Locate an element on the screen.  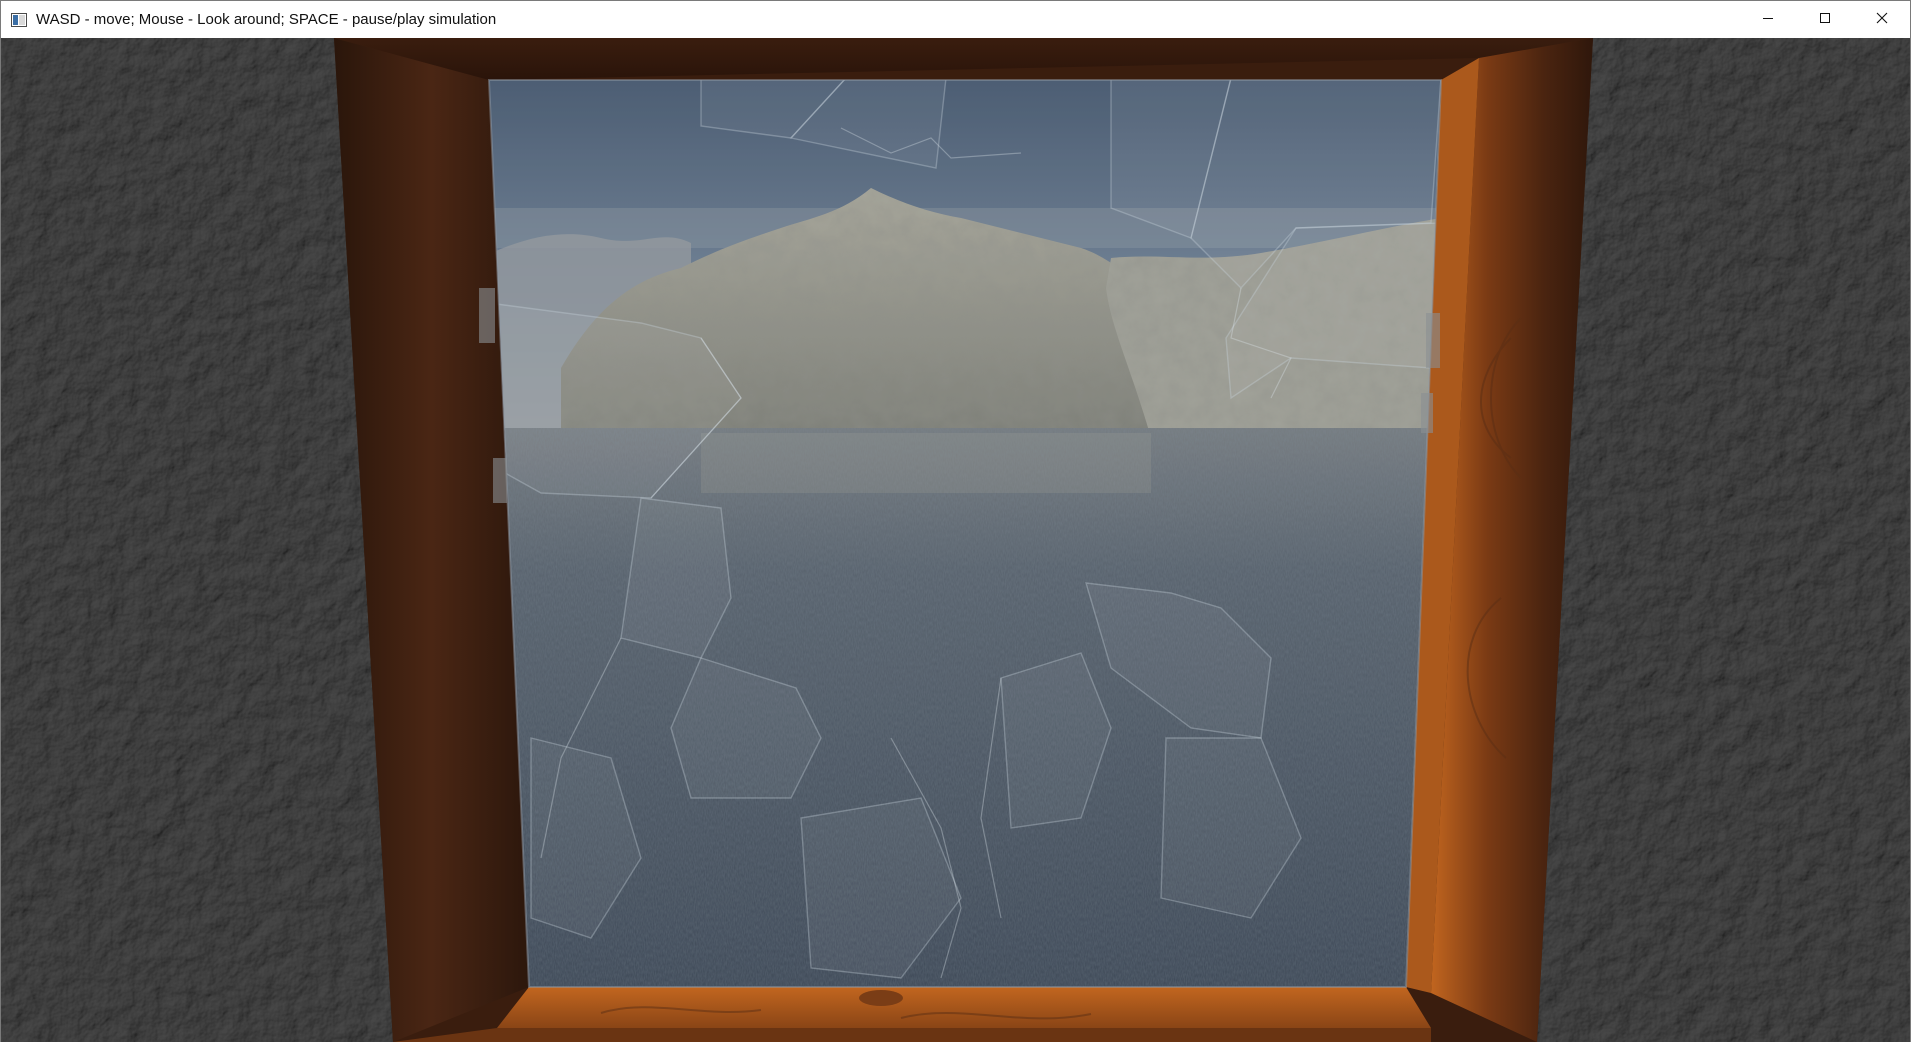
window-controls is located at coordinates (1824, 19).